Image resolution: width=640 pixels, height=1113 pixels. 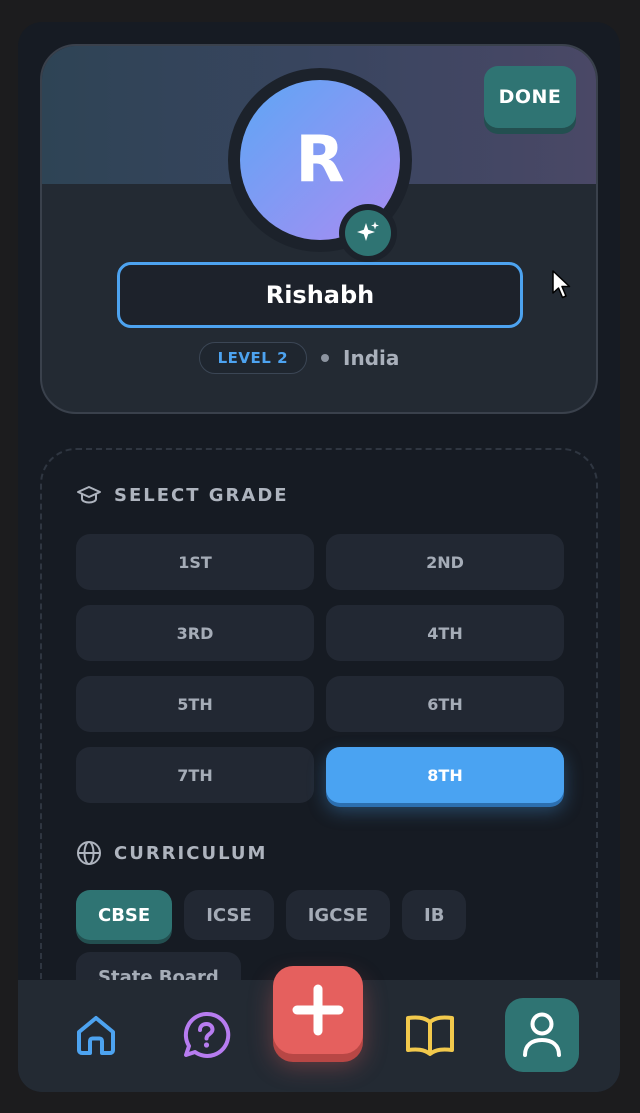 What do you see at coordinates (445, 562) in the screenshot?
I see `grade-option-2nd: 2ND` at bounding box center [445, 562].